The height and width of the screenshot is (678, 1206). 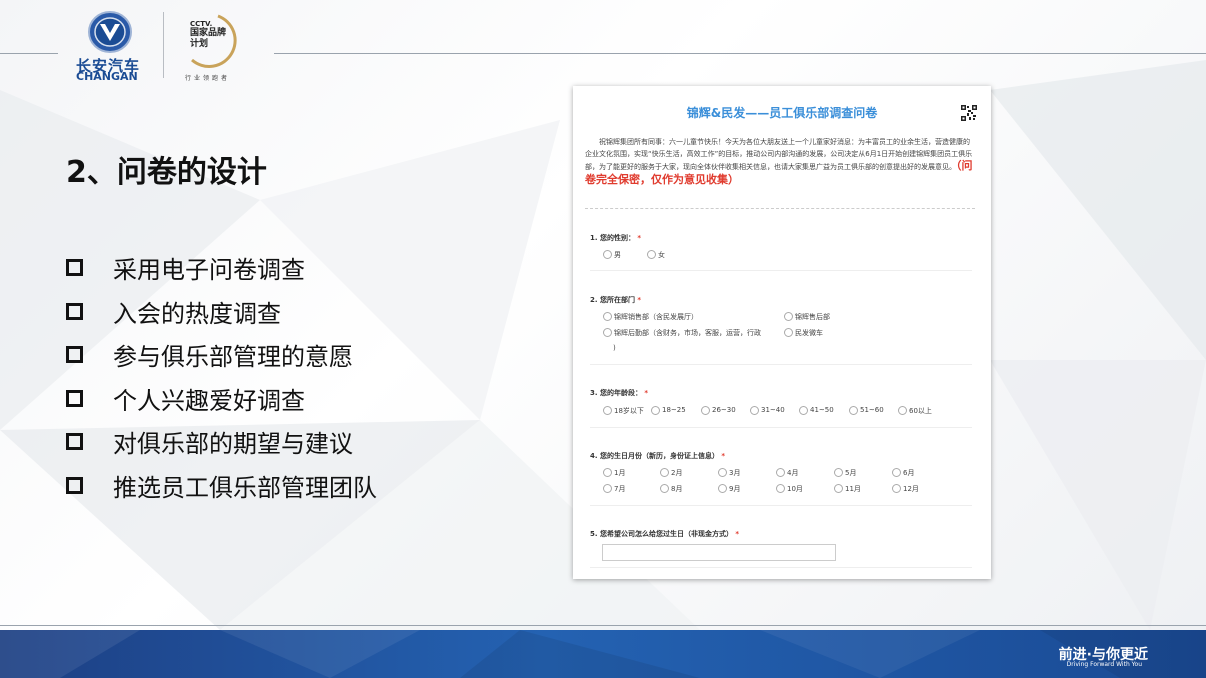 What do you see at coordinates (110, 32) in the screenshot?
I see `changan-logo-icon` at bounding box center [110, 32].